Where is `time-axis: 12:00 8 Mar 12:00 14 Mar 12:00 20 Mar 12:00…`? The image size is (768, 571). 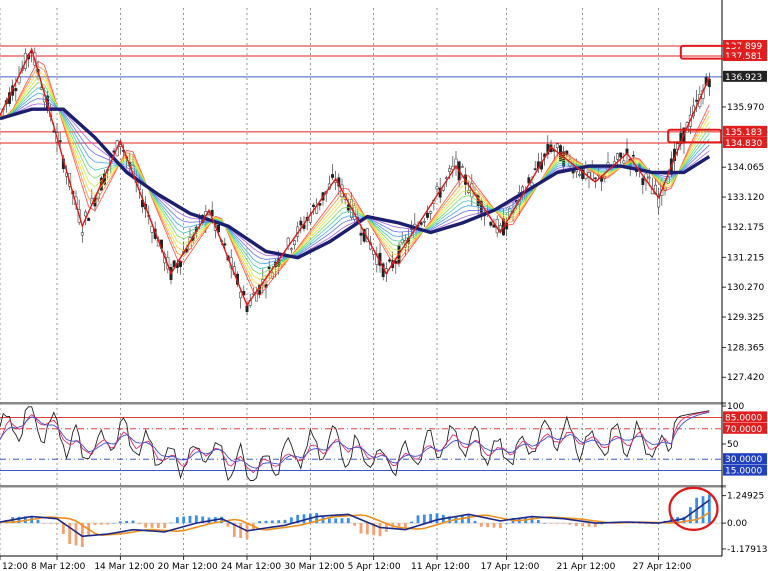
time-axis: 12:00 8 Mar 12:00 14 Mar 12:00 20 Mar 12:00… is located at coordinates (346, 563).